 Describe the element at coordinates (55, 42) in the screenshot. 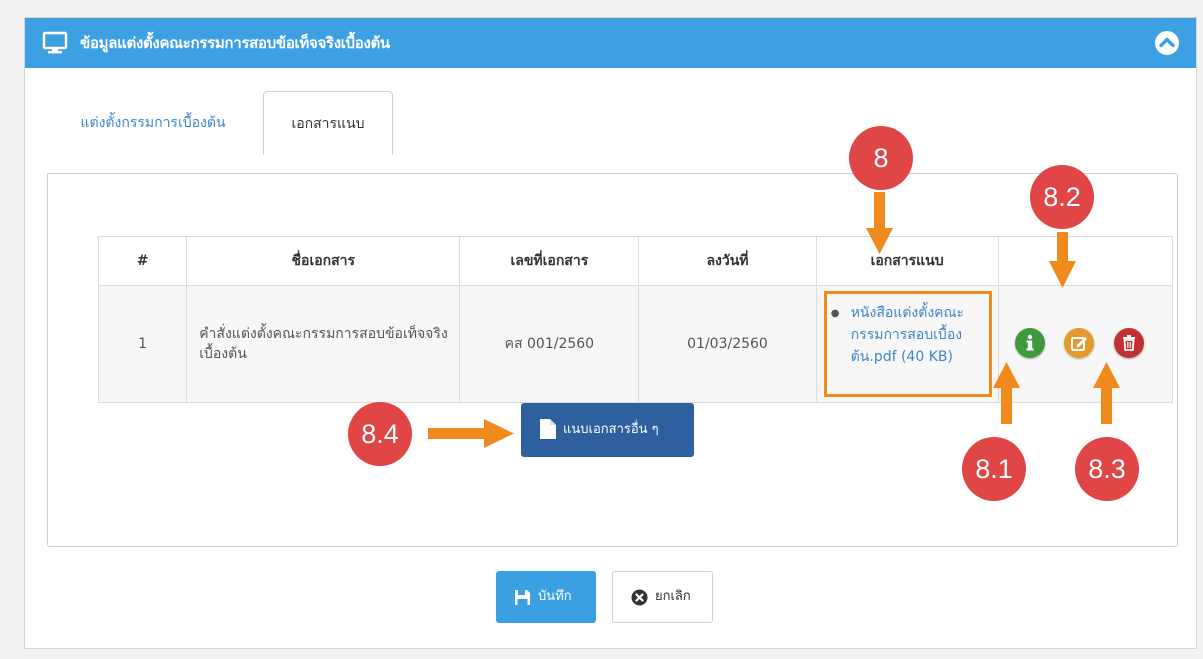

I see `monitor-icon` at that location.